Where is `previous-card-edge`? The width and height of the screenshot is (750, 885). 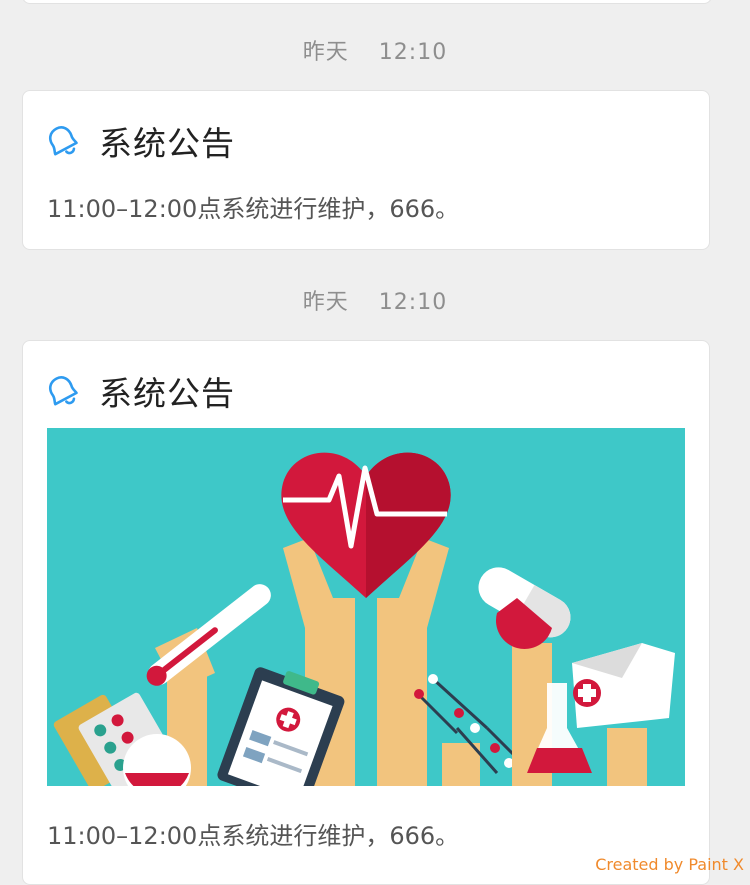
previous-card-edge is located at coordinates (367, 2).